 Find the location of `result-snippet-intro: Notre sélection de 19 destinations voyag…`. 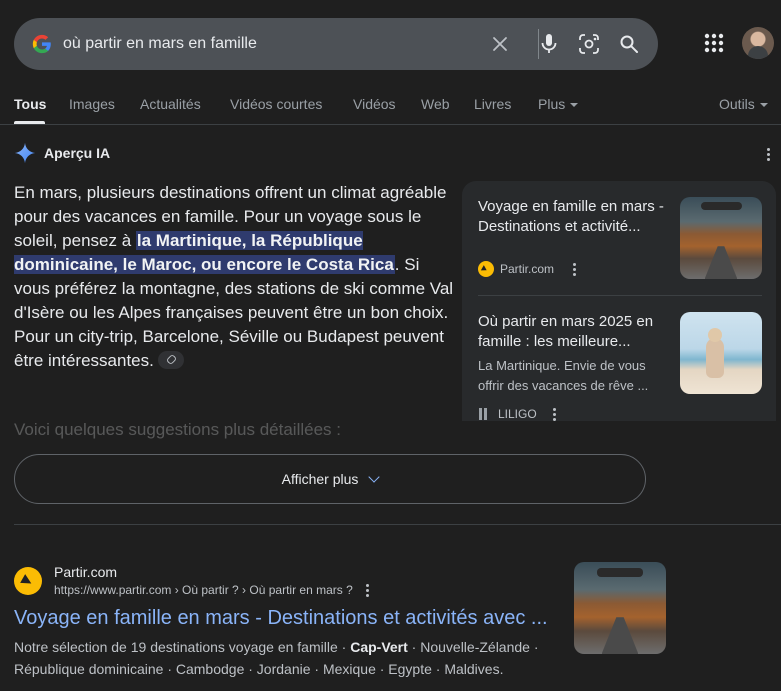

result-snippet-intro: Notre sélection de 19 destinations voyag… is located at coordinates (182, 647).